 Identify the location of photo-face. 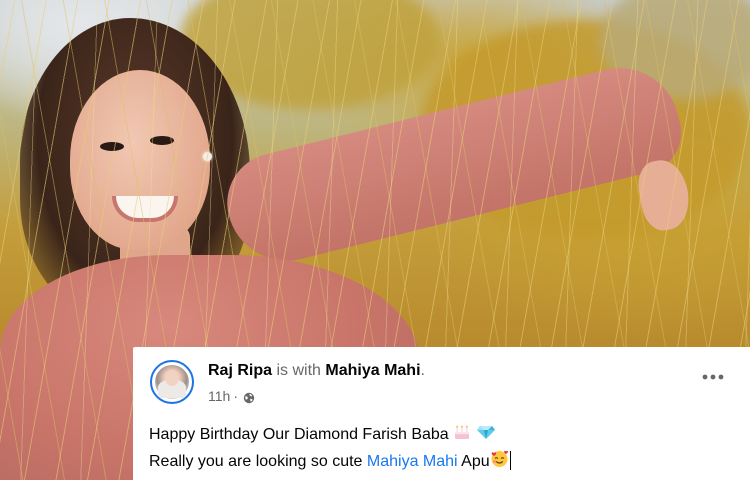
(140, 160).